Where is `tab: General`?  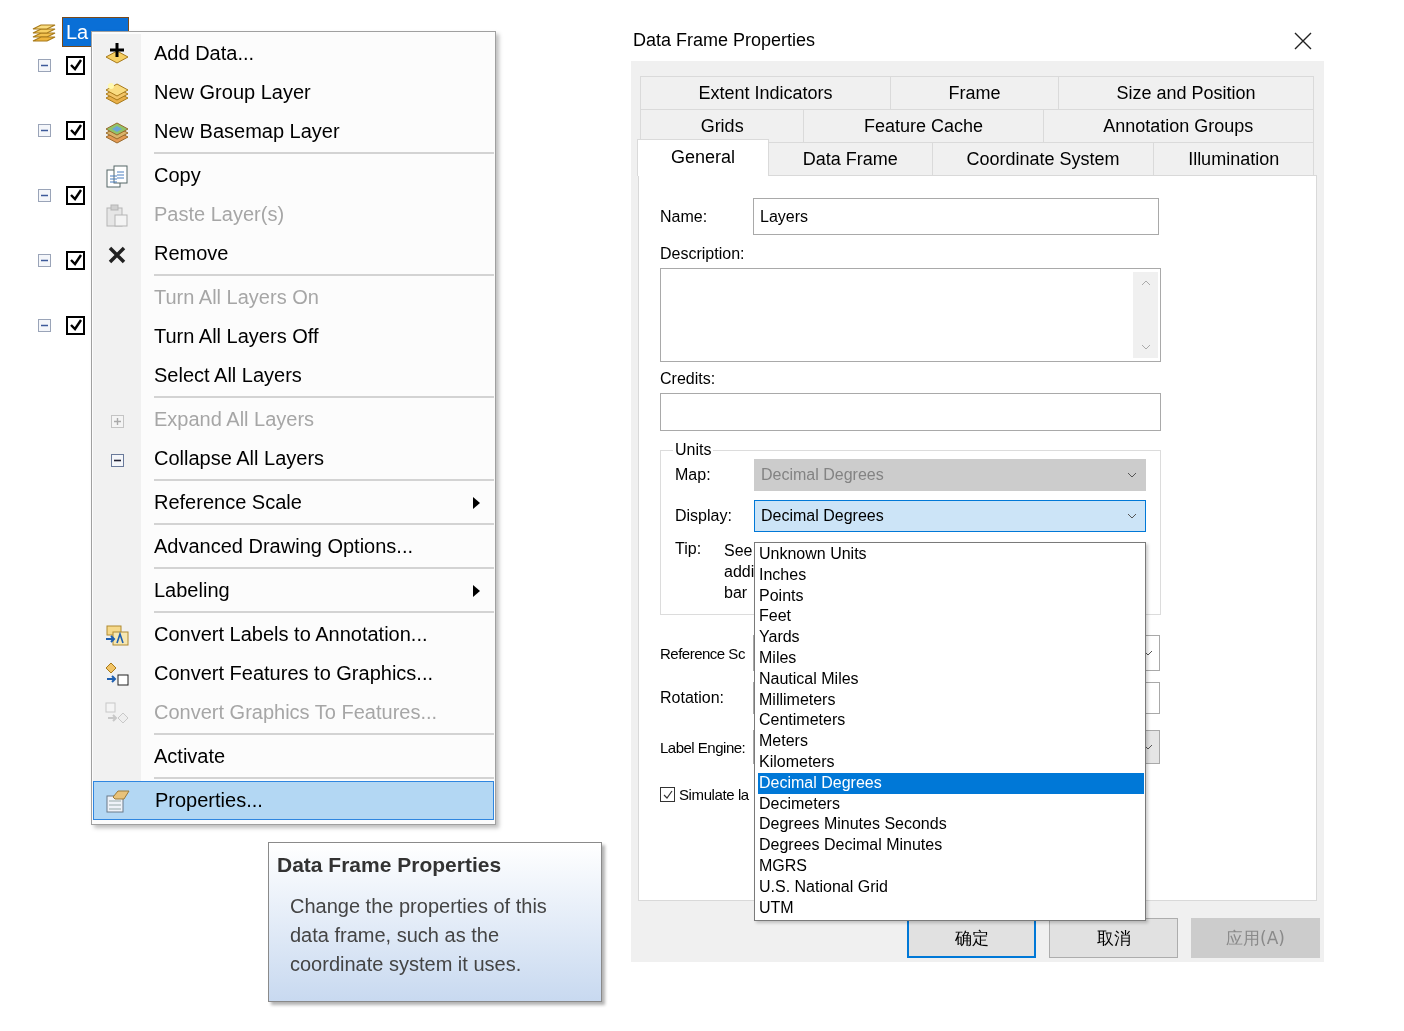 tab: General is located at coordinates (703, 157).